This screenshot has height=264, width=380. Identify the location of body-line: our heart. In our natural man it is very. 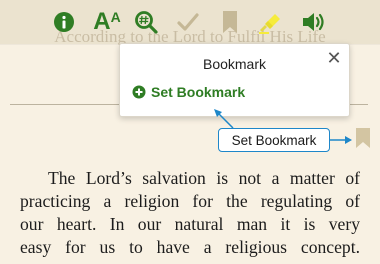
(190, 224).